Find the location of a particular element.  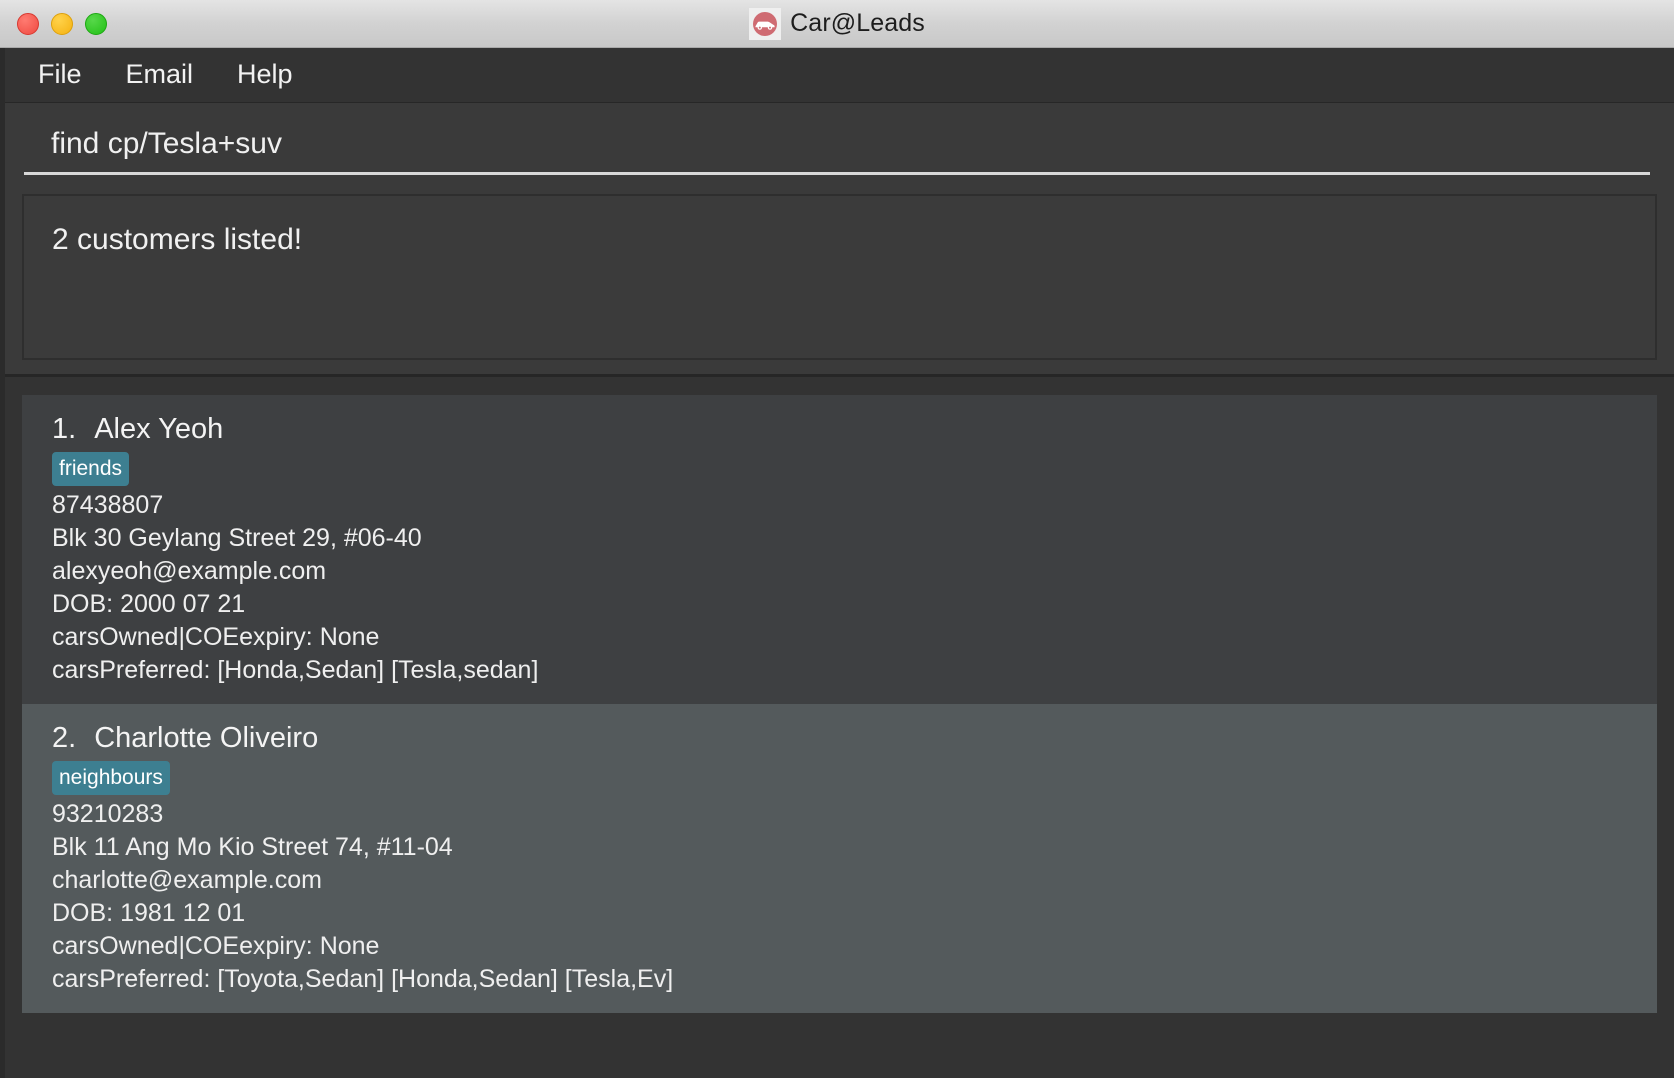

window-controls is located at coordinates (53, 23).